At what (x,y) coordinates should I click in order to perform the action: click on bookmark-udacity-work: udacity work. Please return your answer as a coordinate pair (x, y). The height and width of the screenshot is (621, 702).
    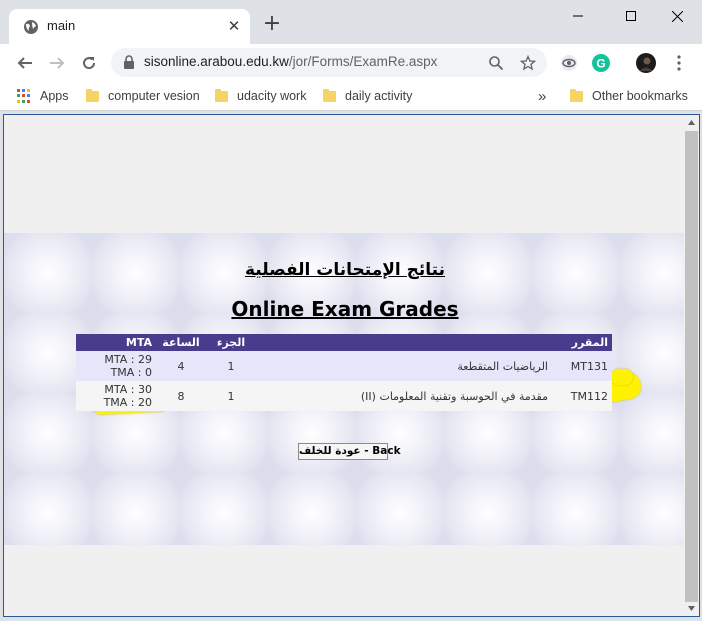
    Looking at the image, I should click on (260, 96).